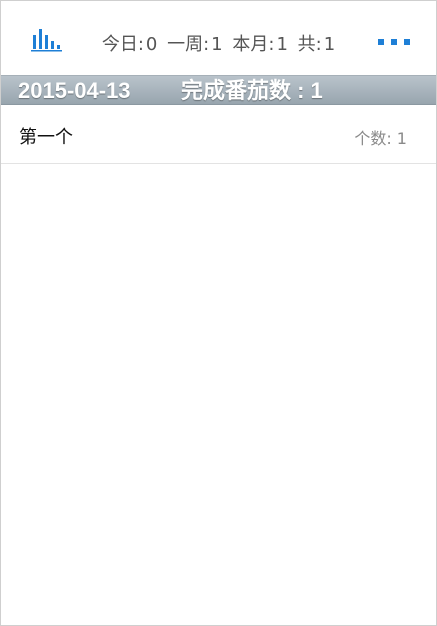 Image resolution: width=437 pixels, height=626 pixels. I want to click on stat-month-label: 本月:, so click(253, 44).